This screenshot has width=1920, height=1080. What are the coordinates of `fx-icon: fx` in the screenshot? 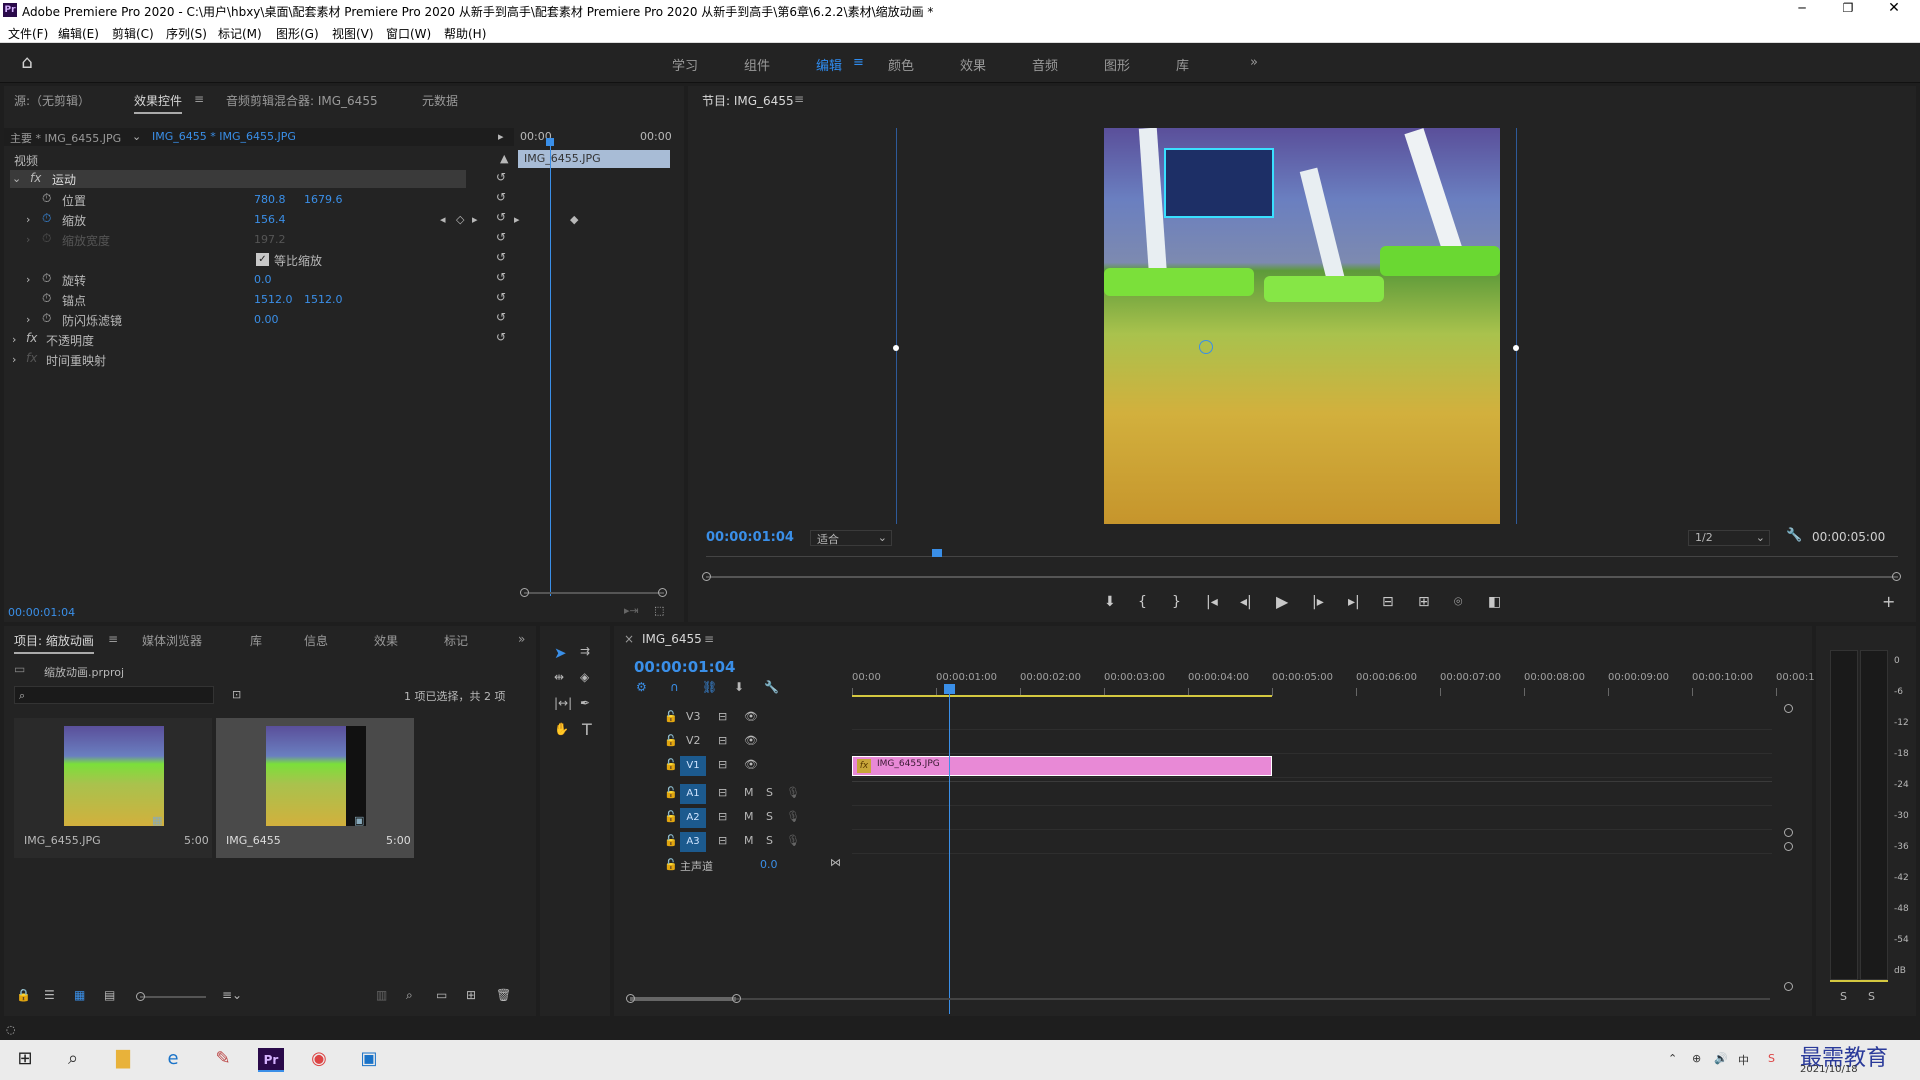 It's located at (31, 338).